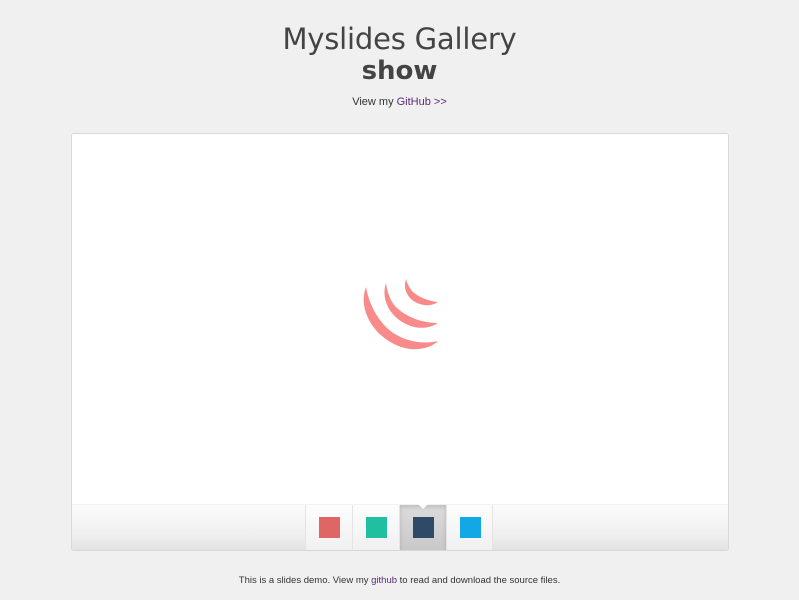 Image resolution: width=799 pixels, height=600 pixels. I want to click on page-title-subheading: show, so click(399, 71).